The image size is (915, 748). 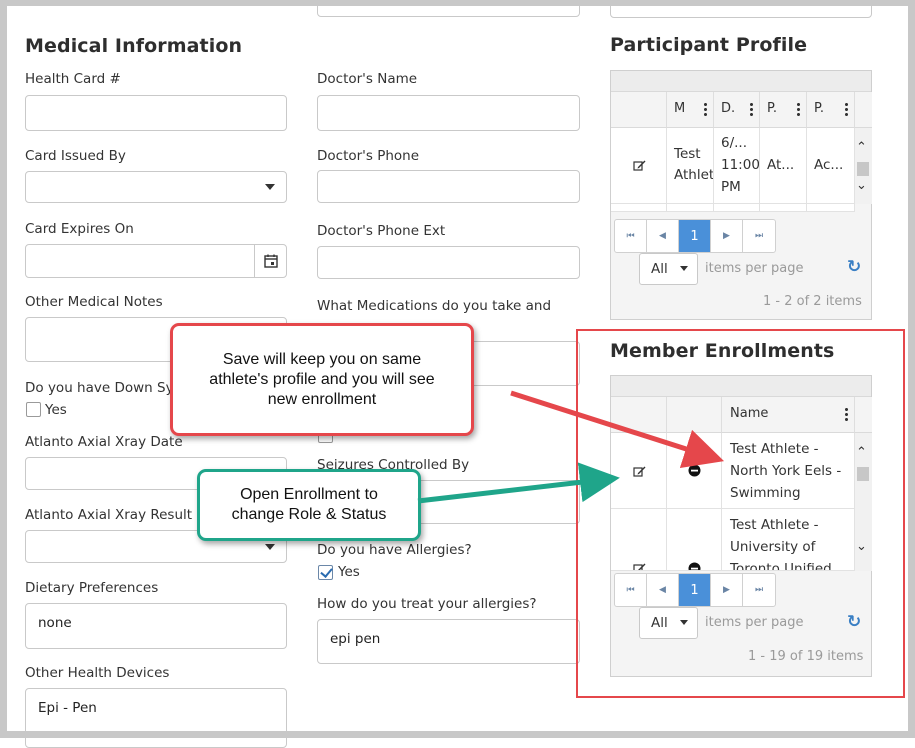 I want to click on doctor-name-label: Doctor's Name, so click(x=367, y=79).